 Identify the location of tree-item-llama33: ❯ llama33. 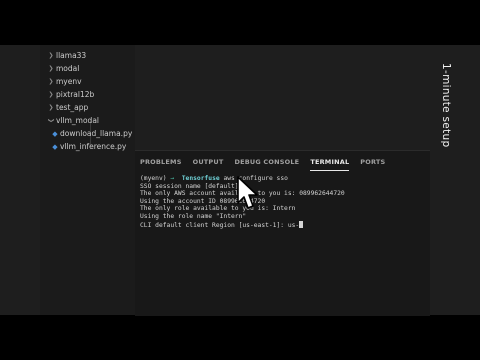
(66, 55).